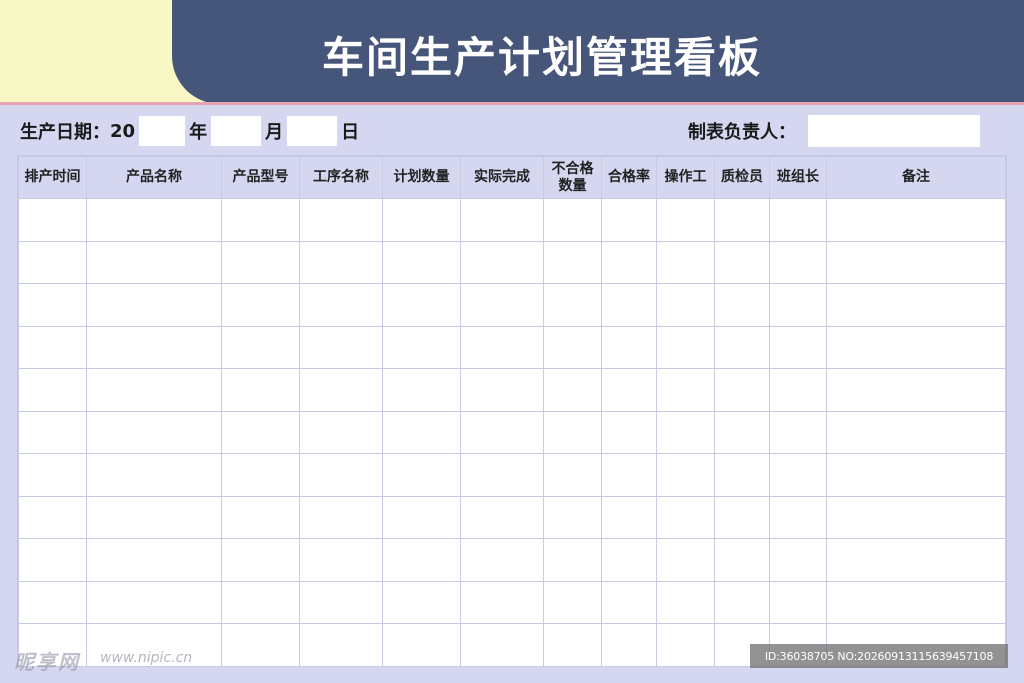 The image size is (1024, 683). I want to click on maker-field, so click(894, 131).